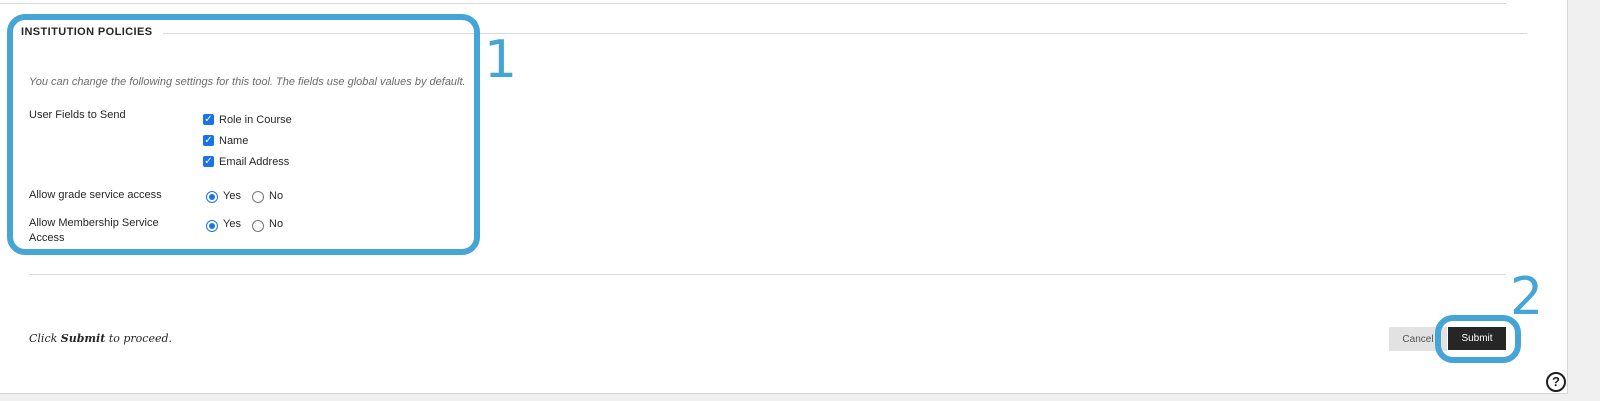  Describe the element at coordinates (501, 60) in the screenshot. I see `callout-number-1: 1` at that location.